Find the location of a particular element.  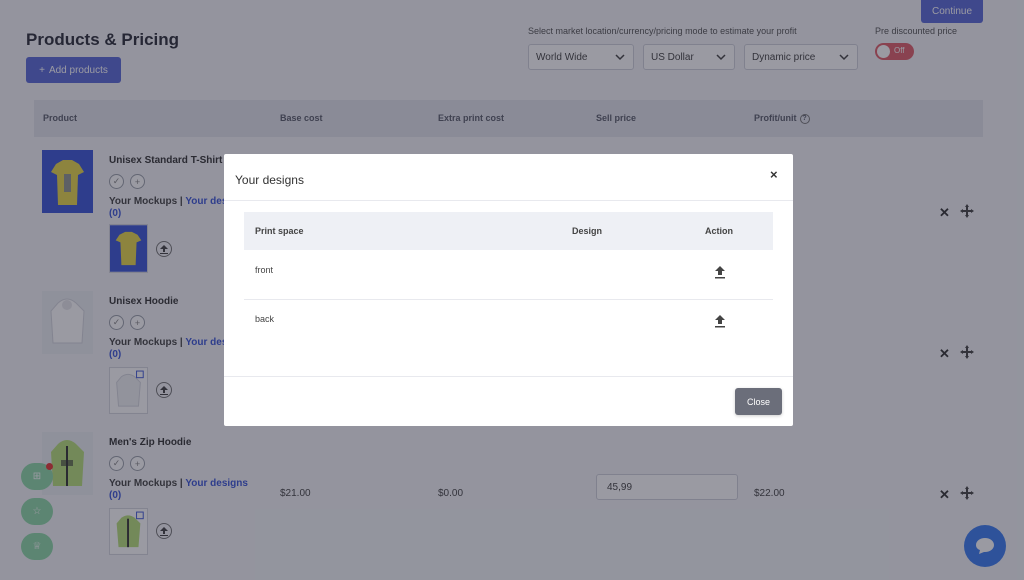

table-row: front is located at coordinates (508, 275).